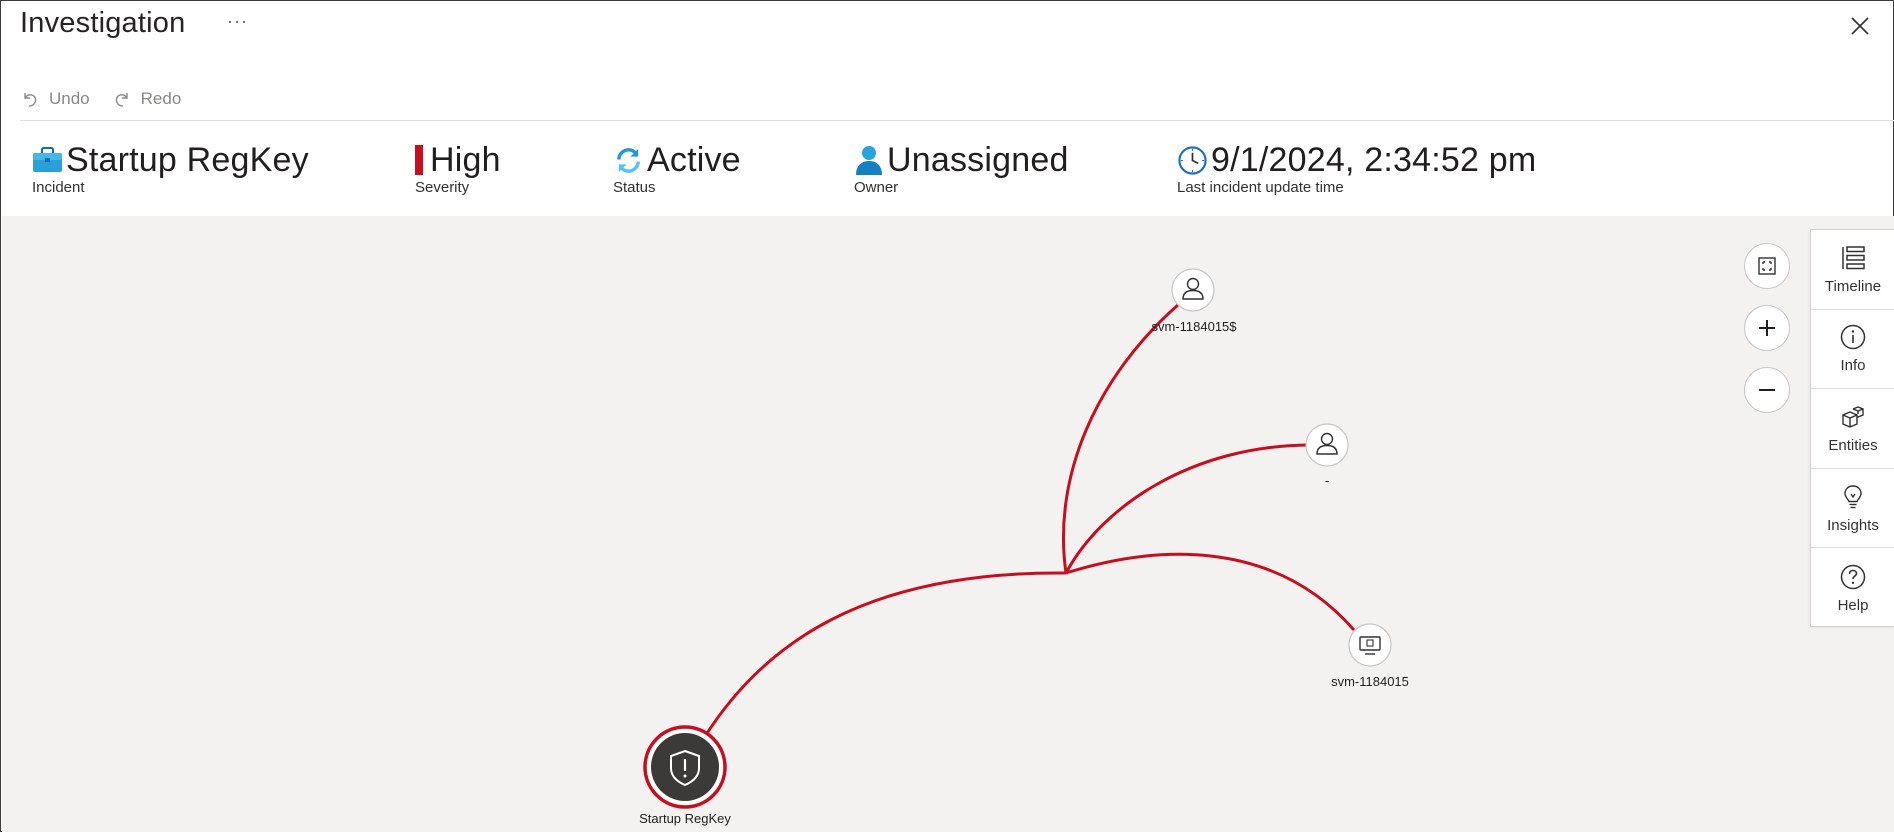  I want to click on side-panel-item-help: Help, so click(1852, 588).